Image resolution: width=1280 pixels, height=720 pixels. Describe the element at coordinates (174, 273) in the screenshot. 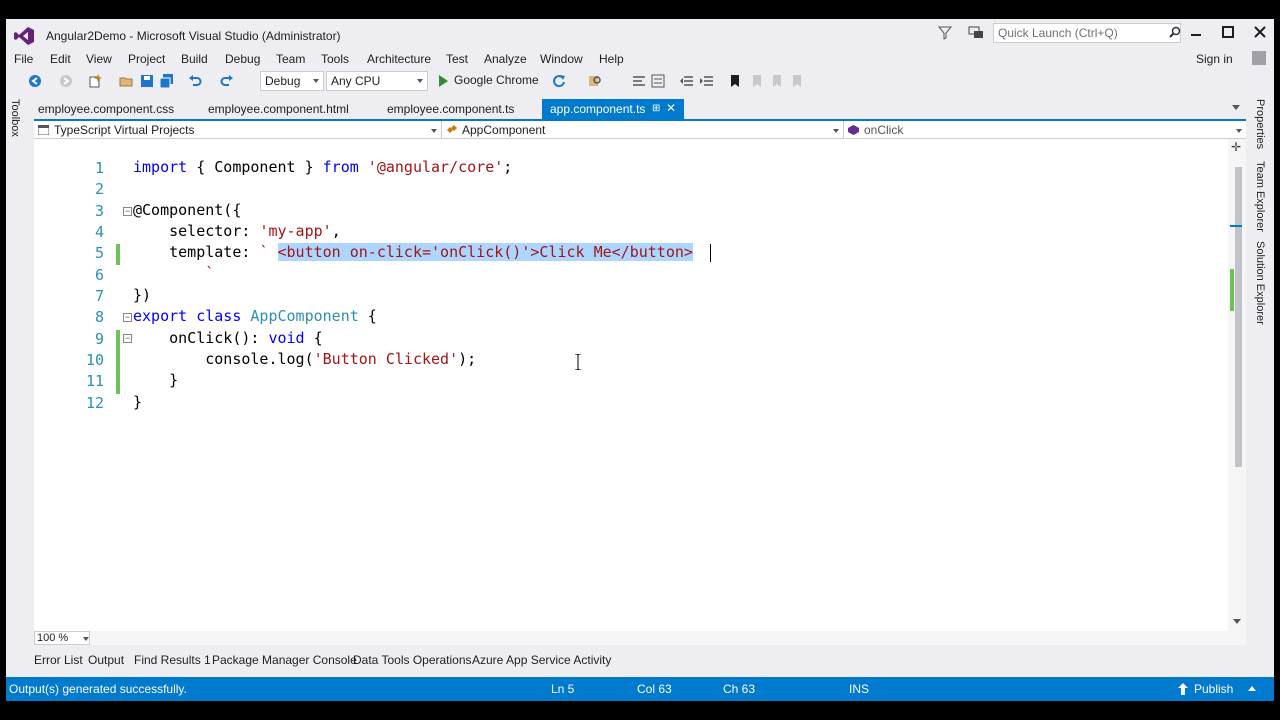

I see `code-line-6: `` at that location.